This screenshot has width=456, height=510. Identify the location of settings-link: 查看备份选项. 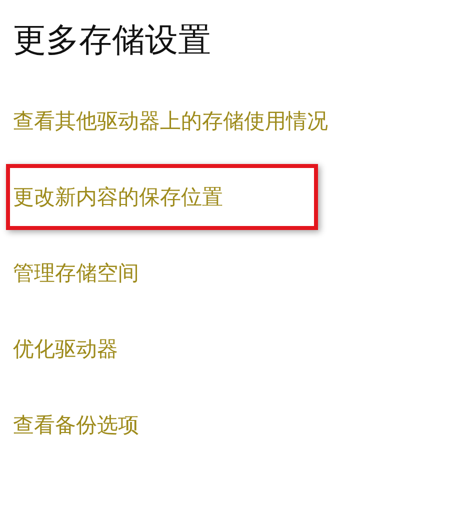
(76, 425).